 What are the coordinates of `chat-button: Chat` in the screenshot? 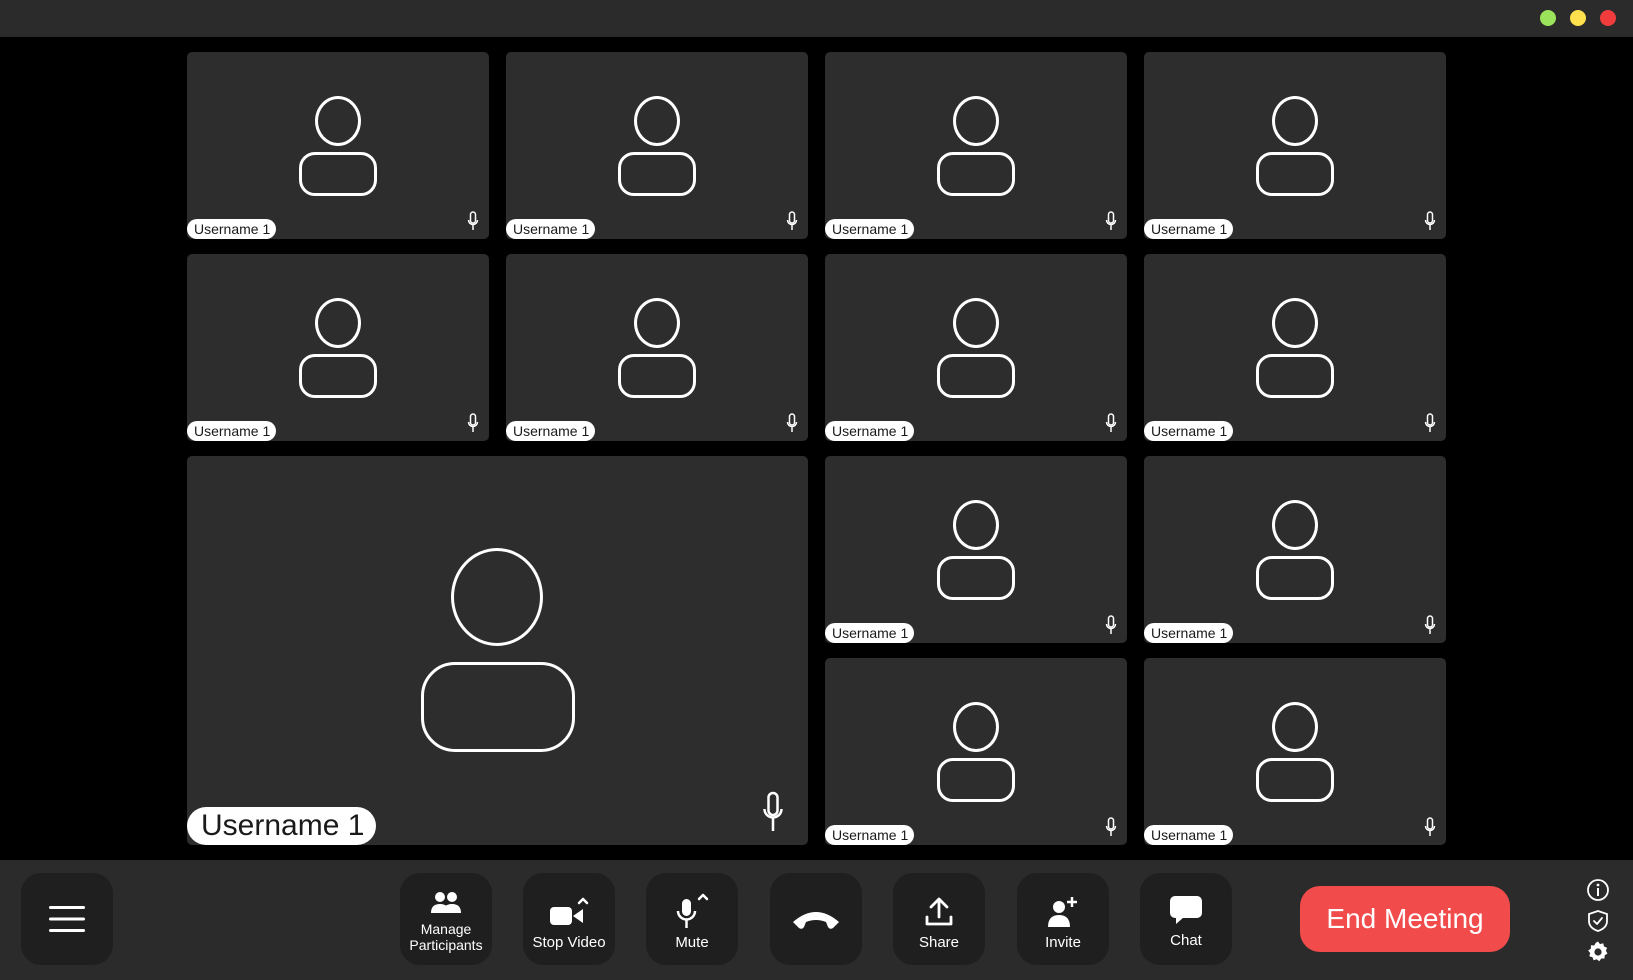 It's located at (1186, 919).